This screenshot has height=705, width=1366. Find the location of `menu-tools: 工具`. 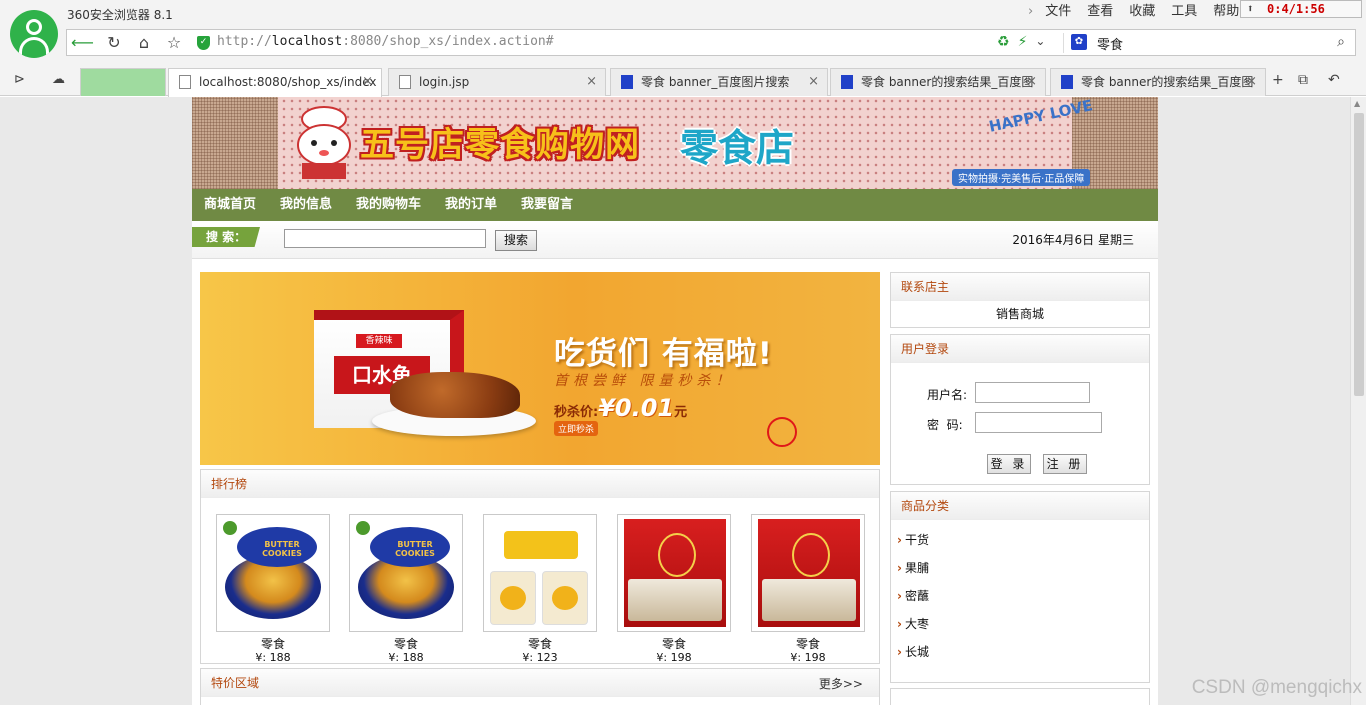

menu-tools: 工具 is located at coordinates (1184, 12).